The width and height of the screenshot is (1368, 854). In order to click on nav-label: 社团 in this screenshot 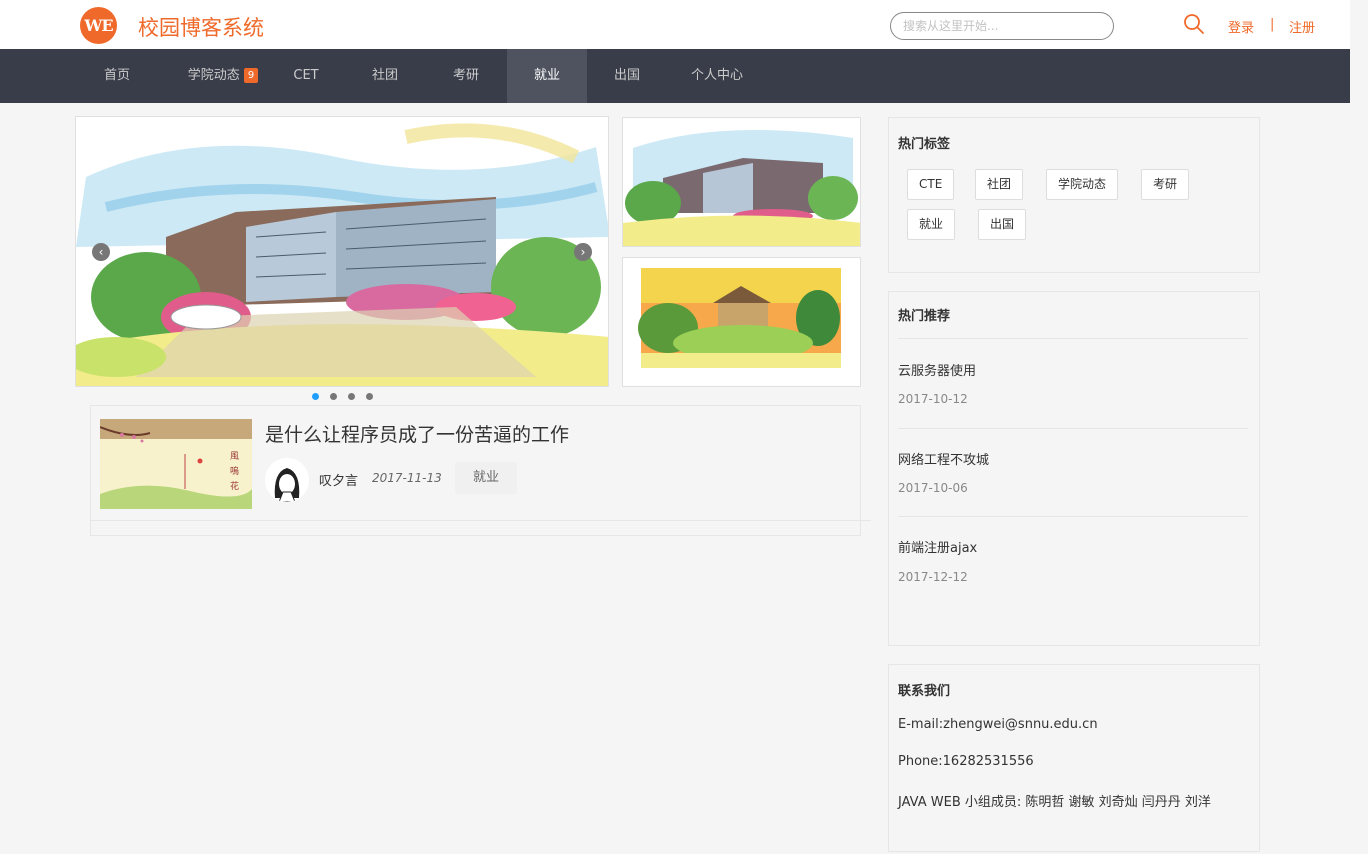, I will do `click(384, 75)`.